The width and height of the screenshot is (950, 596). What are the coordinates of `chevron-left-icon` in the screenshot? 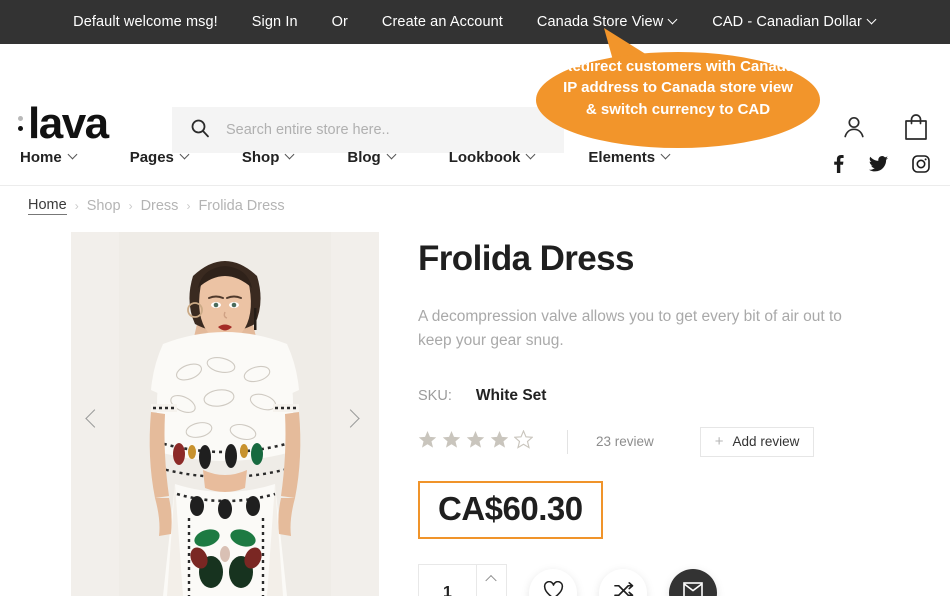 It's located at (94, 418).